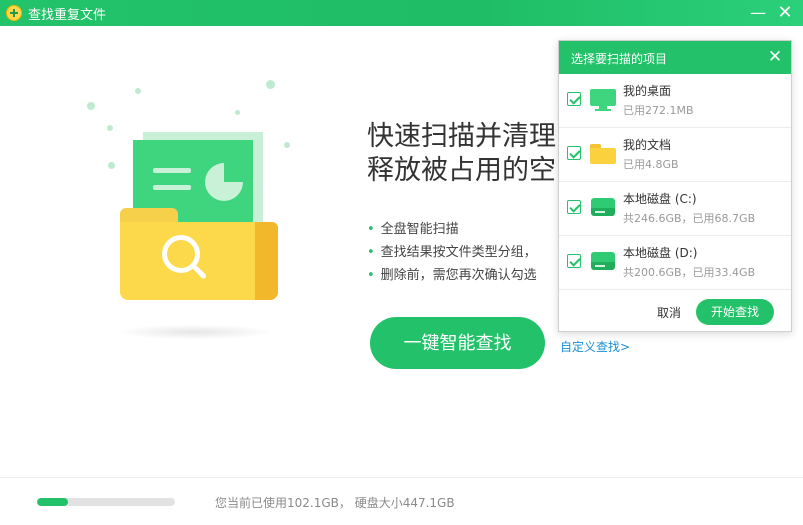 This screenshot has height=525, width=803. What do you see at coordinates (462, 170) in the screenshot?
I see `headline-line-2: 释放被占用的空间` at bounding box center [462, 170].